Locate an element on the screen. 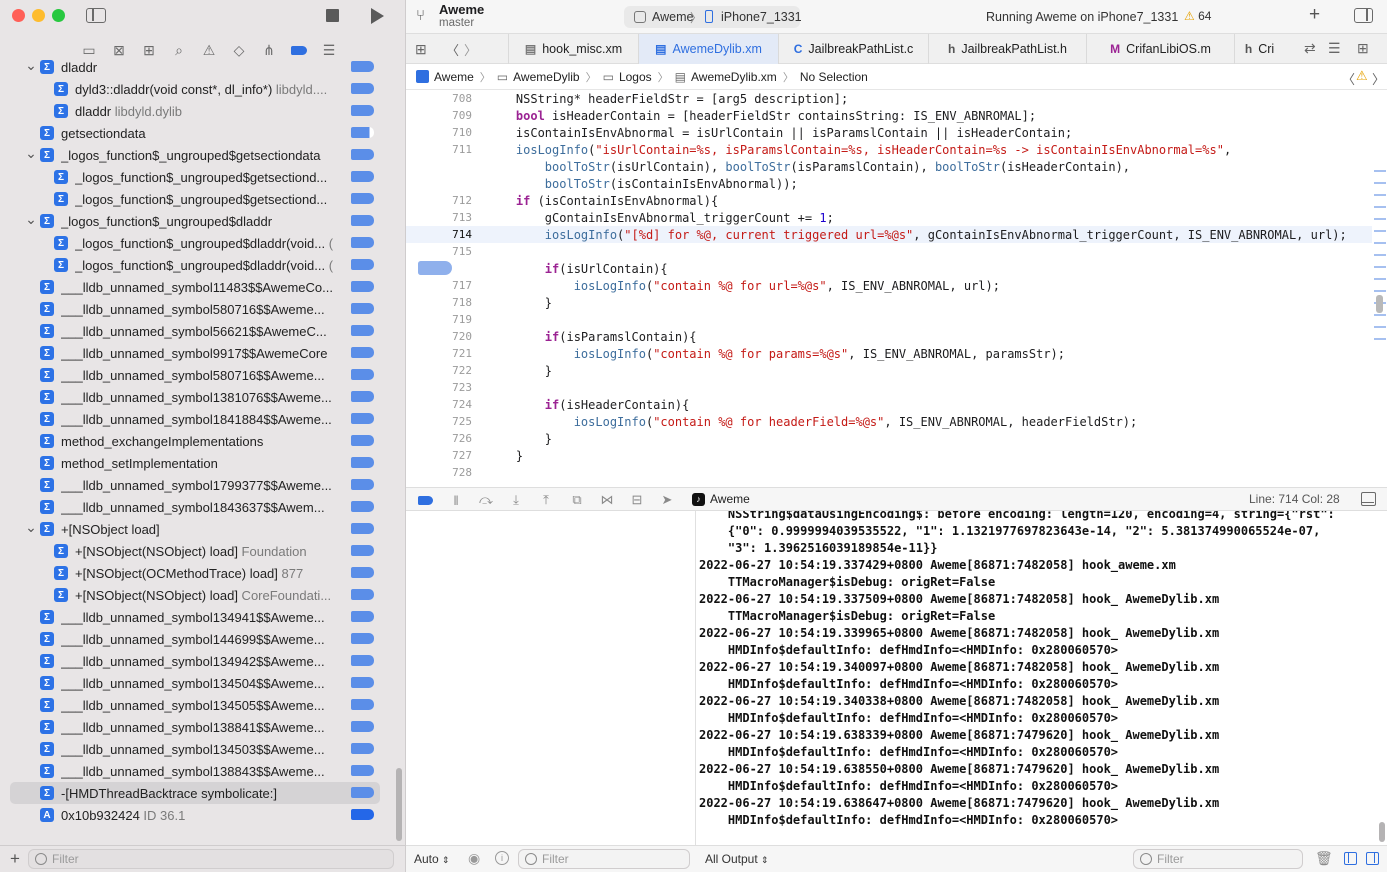  breakpoint-row: Σ +[NSObject(NSObject) load] Foundation is located at coordinates (200, 551).